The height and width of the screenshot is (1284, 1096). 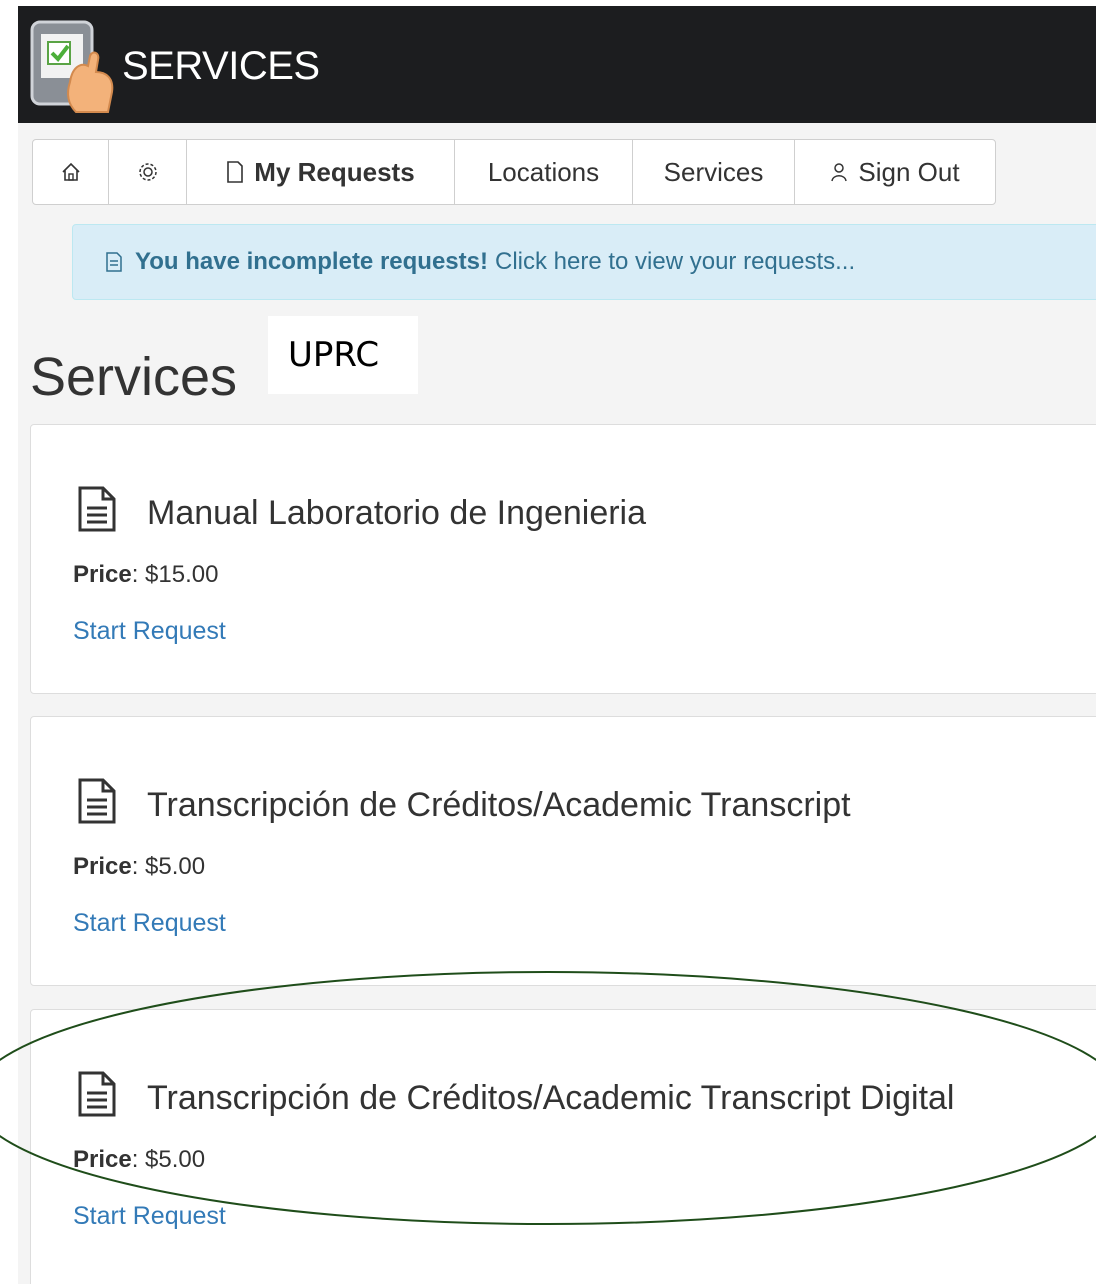 What do you see at coordinates (334, 171) in the screenshot?
I see `tab-my-requests-label: My Requests` at bounding box center [334, 171].